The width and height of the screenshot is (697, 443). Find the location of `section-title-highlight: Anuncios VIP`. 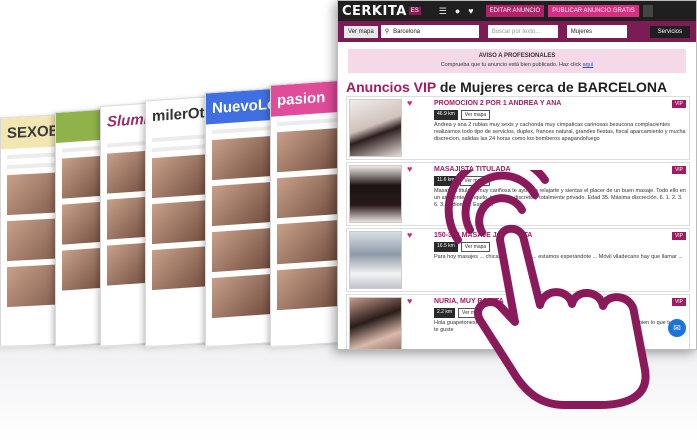

section-title-highlight: Anuncios VIP is located at coordinates (391, 87).